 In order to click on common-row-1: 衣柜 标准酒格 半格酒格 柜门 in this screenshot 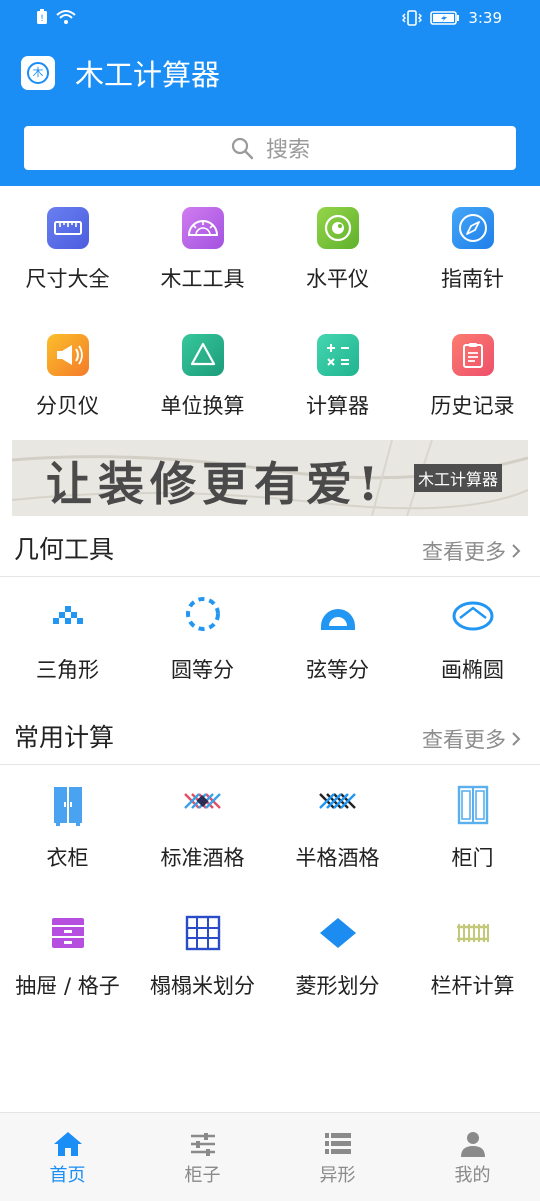, I will do `click(270, 828)`.